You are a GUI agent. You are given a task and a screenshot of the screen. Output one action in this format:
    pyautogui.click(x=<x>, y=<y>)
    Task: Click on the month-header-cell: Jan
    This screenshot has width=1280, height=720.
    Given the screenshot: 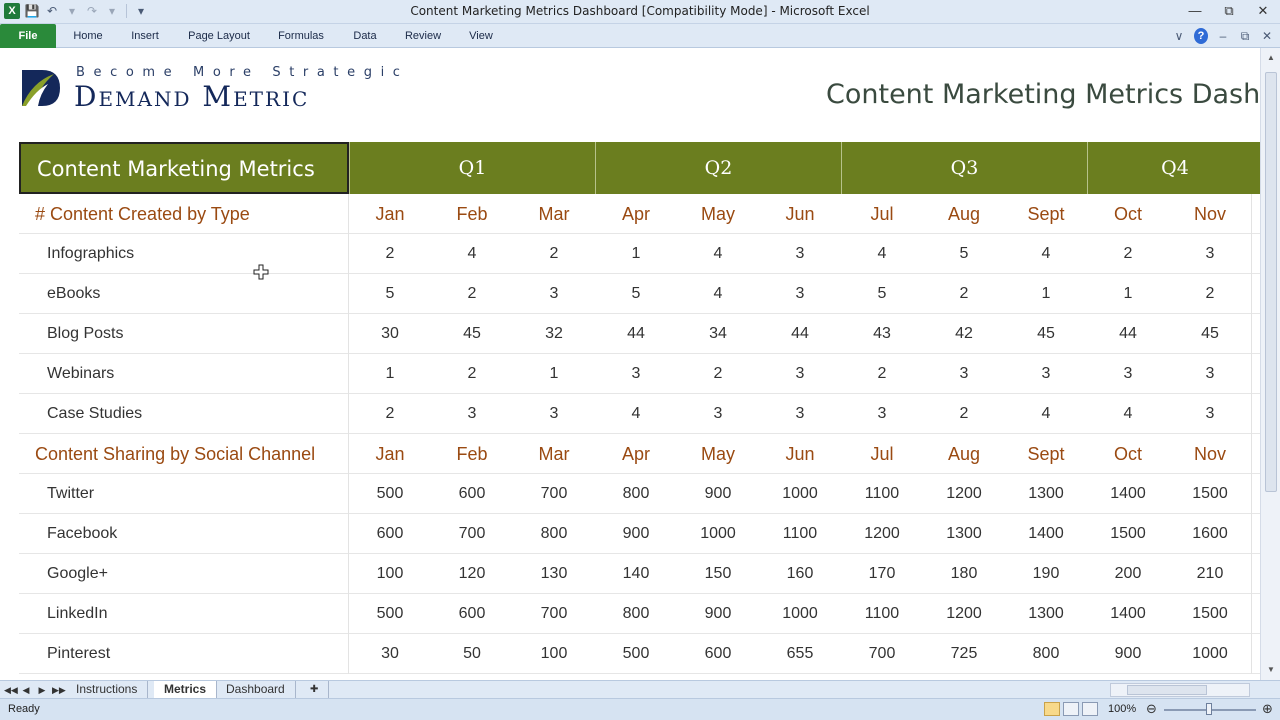 What is the action you would take?
    pyautogui.click(x=390, y=214)
    